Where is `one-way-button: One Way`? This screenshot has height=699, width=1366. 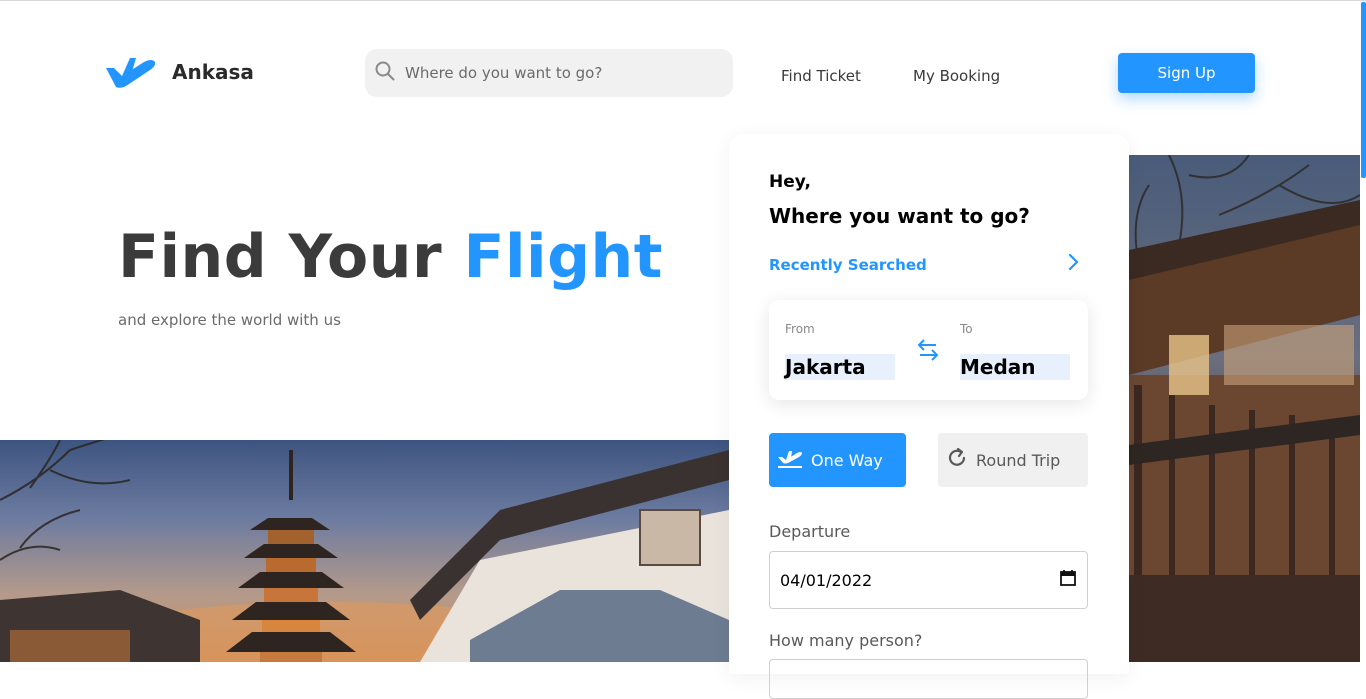
one-way-button: One Way is located at coordinates (837, 460).